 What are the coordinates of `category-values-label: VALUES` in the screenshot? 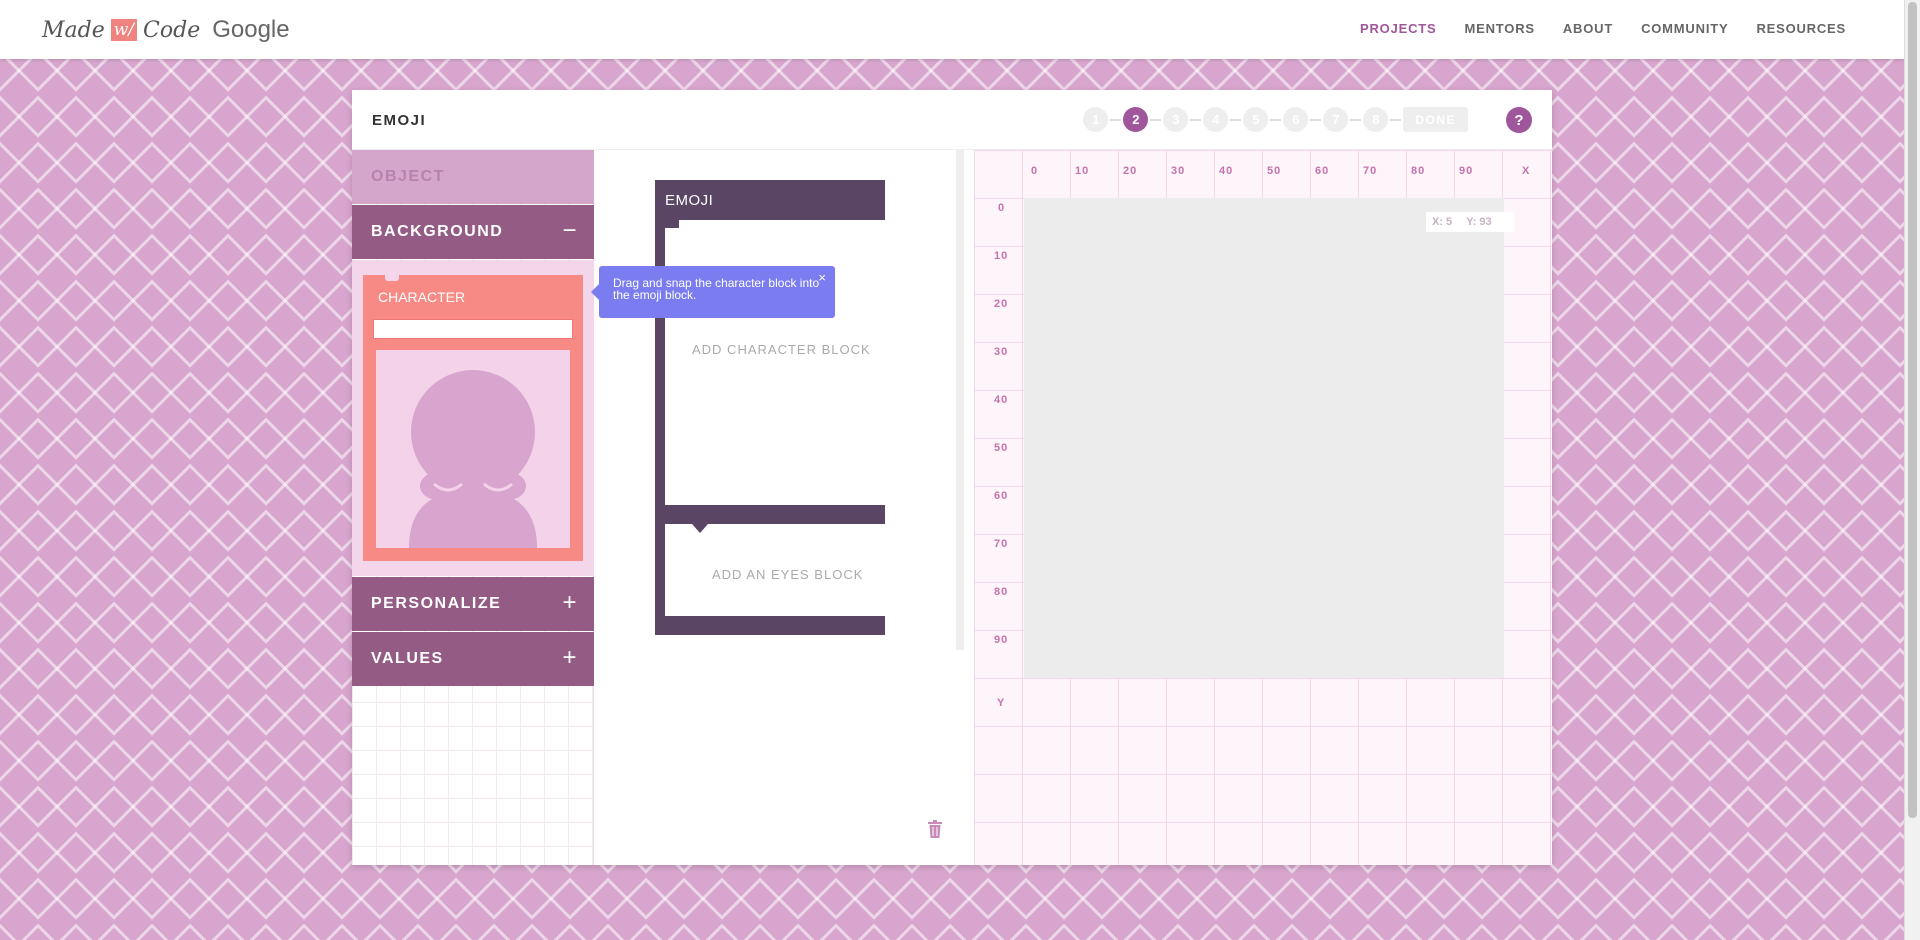 It's located at (407, 658).